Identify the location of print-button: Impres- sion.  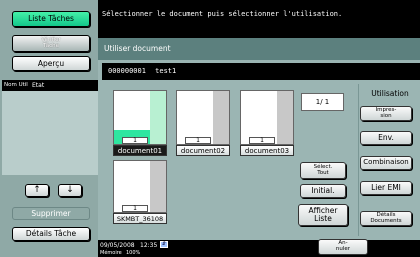
(386, 113).